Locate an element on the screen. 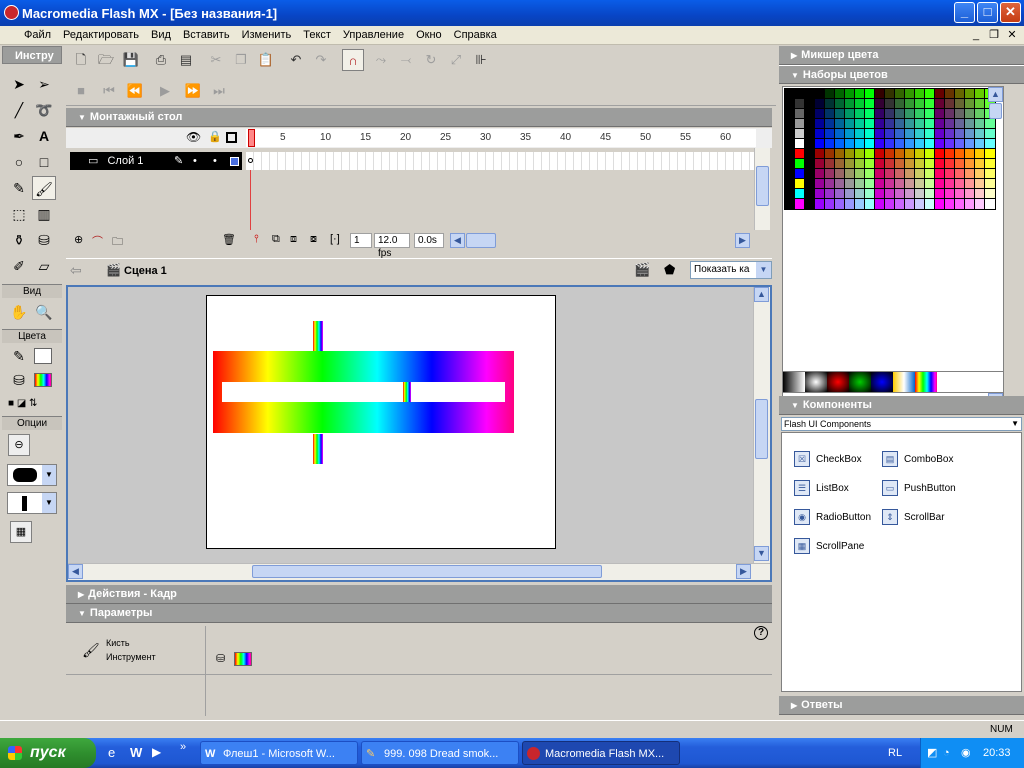 The height and width of the screenshot is (768, 1024). pencil-tool-icon: ✎ is located at coordinates (19, 188).